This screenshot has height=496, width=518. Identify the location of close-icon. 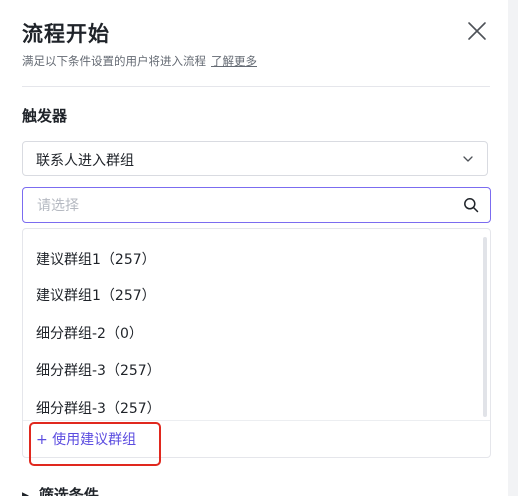
(477, 31).